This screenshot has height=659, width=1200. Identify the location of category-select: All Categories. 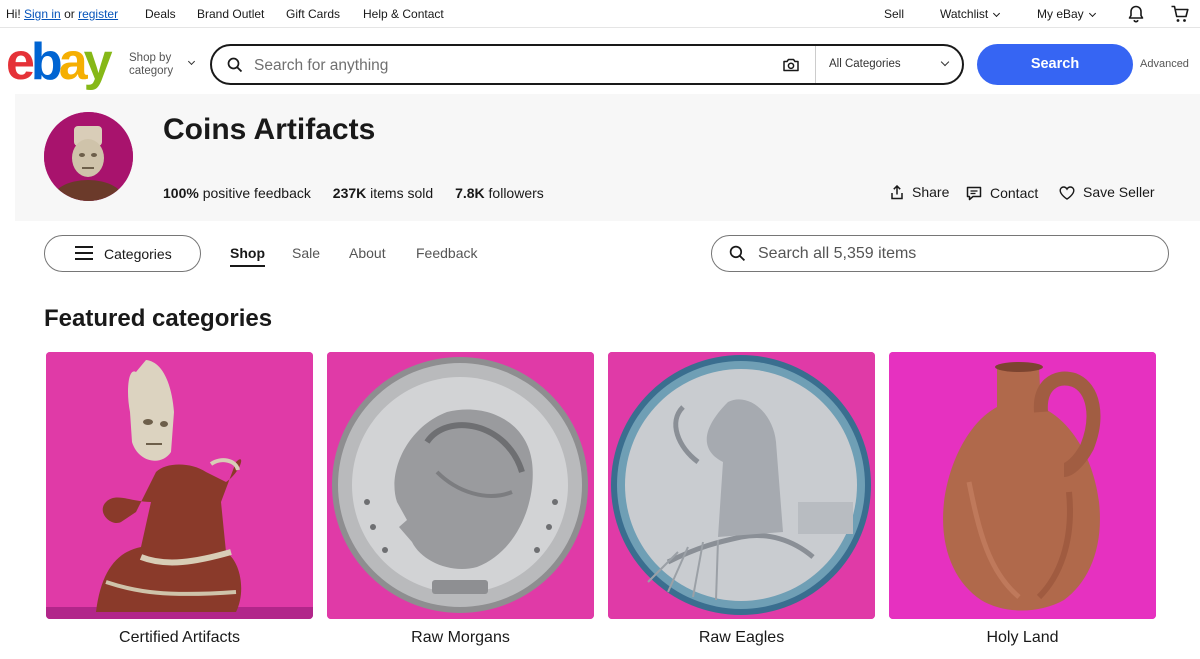
(865, 64).